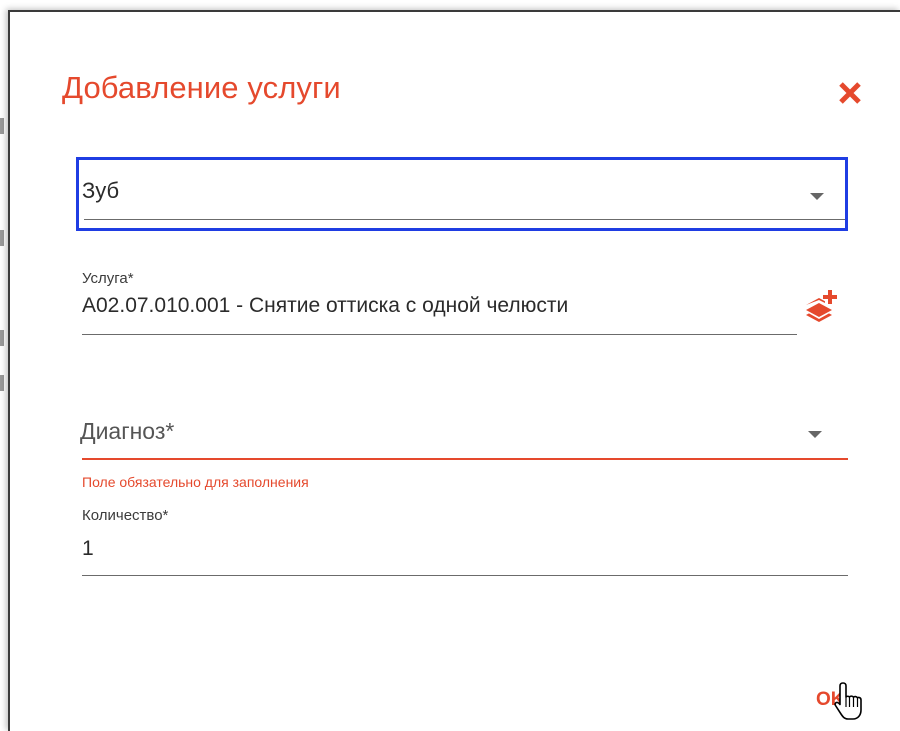 This screenshot has width=900, height=731. What do you see at coordinates (195, 482) in the screenshot?
I see `diagnosis-error-message: Поле обязательно для заполнения` at bounding box center [195, 482].